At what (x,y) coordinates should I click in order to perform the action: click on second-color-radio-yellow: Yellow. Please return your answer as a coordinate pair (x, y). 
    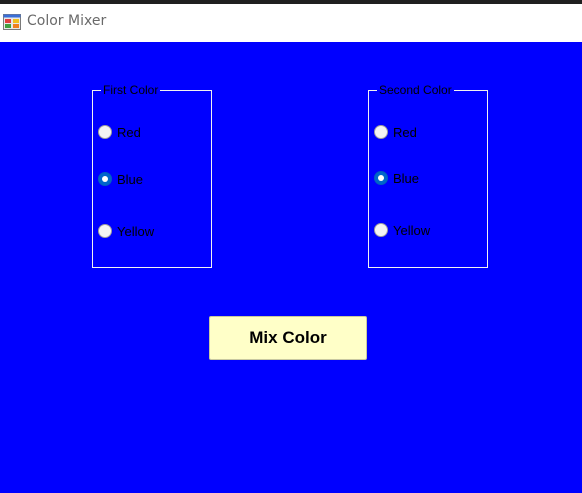
    Looking at the image, I should click on (402, 230).